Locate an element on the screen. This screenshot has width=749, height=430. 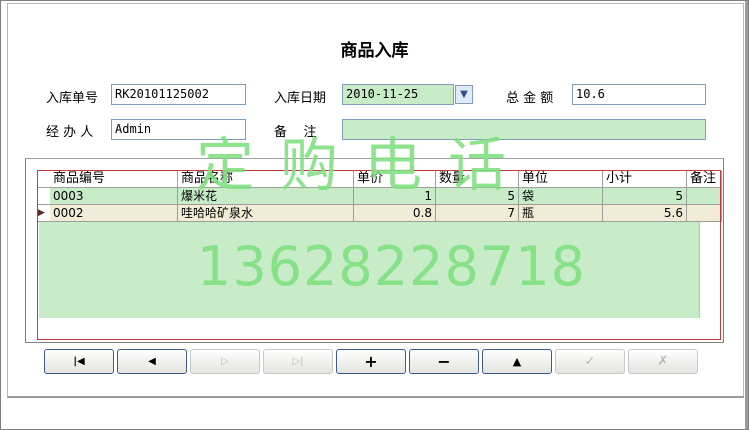
edit-icon: ▲ is located at coordinates (517, 361).